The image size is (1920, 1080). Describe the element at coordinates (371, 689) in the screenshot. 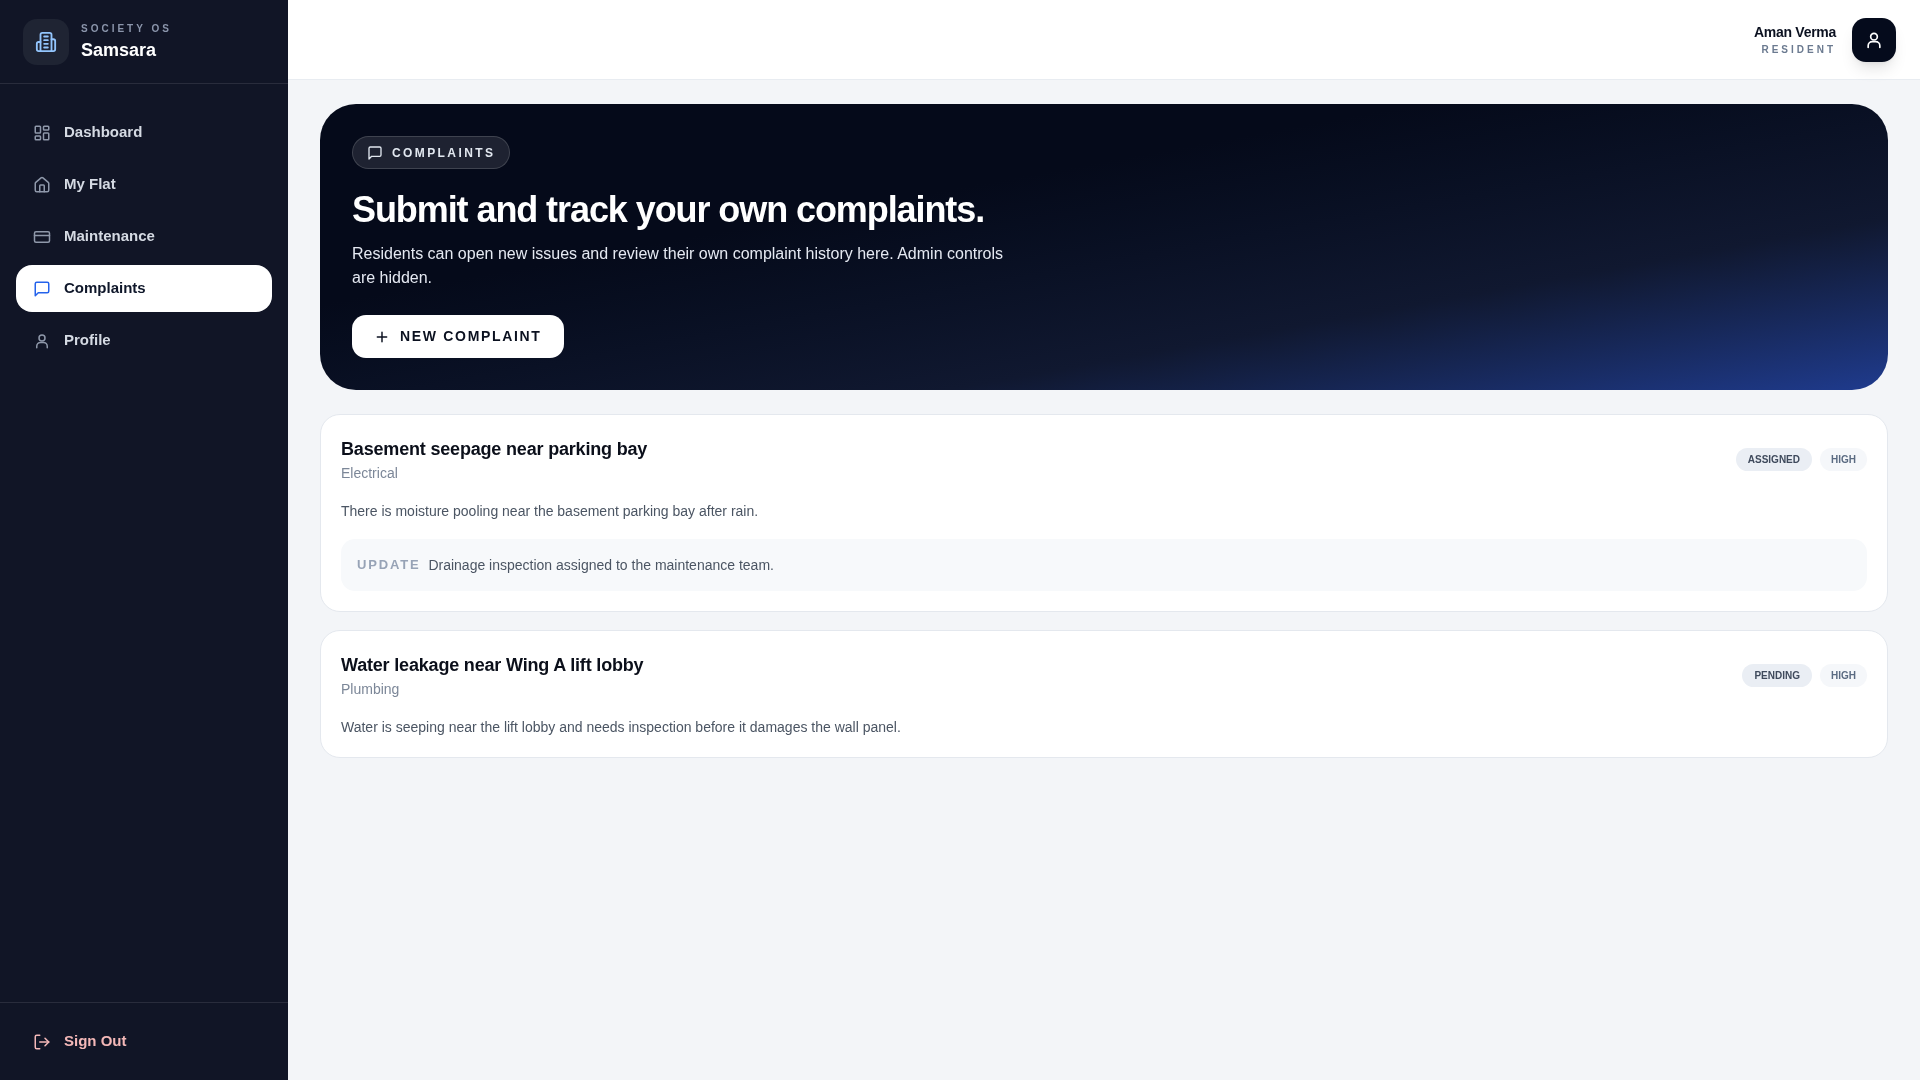

I see `complaint-category: Plumbing` at that location.